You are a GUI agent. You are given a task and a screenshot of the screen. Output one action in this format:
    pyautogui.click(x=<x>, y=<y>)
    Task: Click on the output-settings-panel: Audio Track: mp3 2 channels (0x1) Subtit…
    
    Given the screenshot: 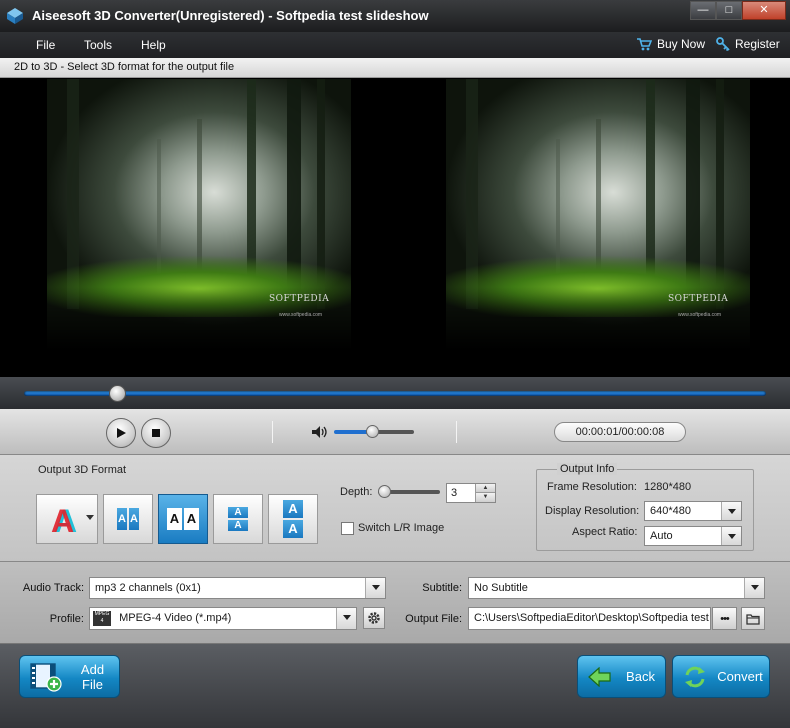 What is the action you would take?
    pyautogui.click(x=395, y=603)
    